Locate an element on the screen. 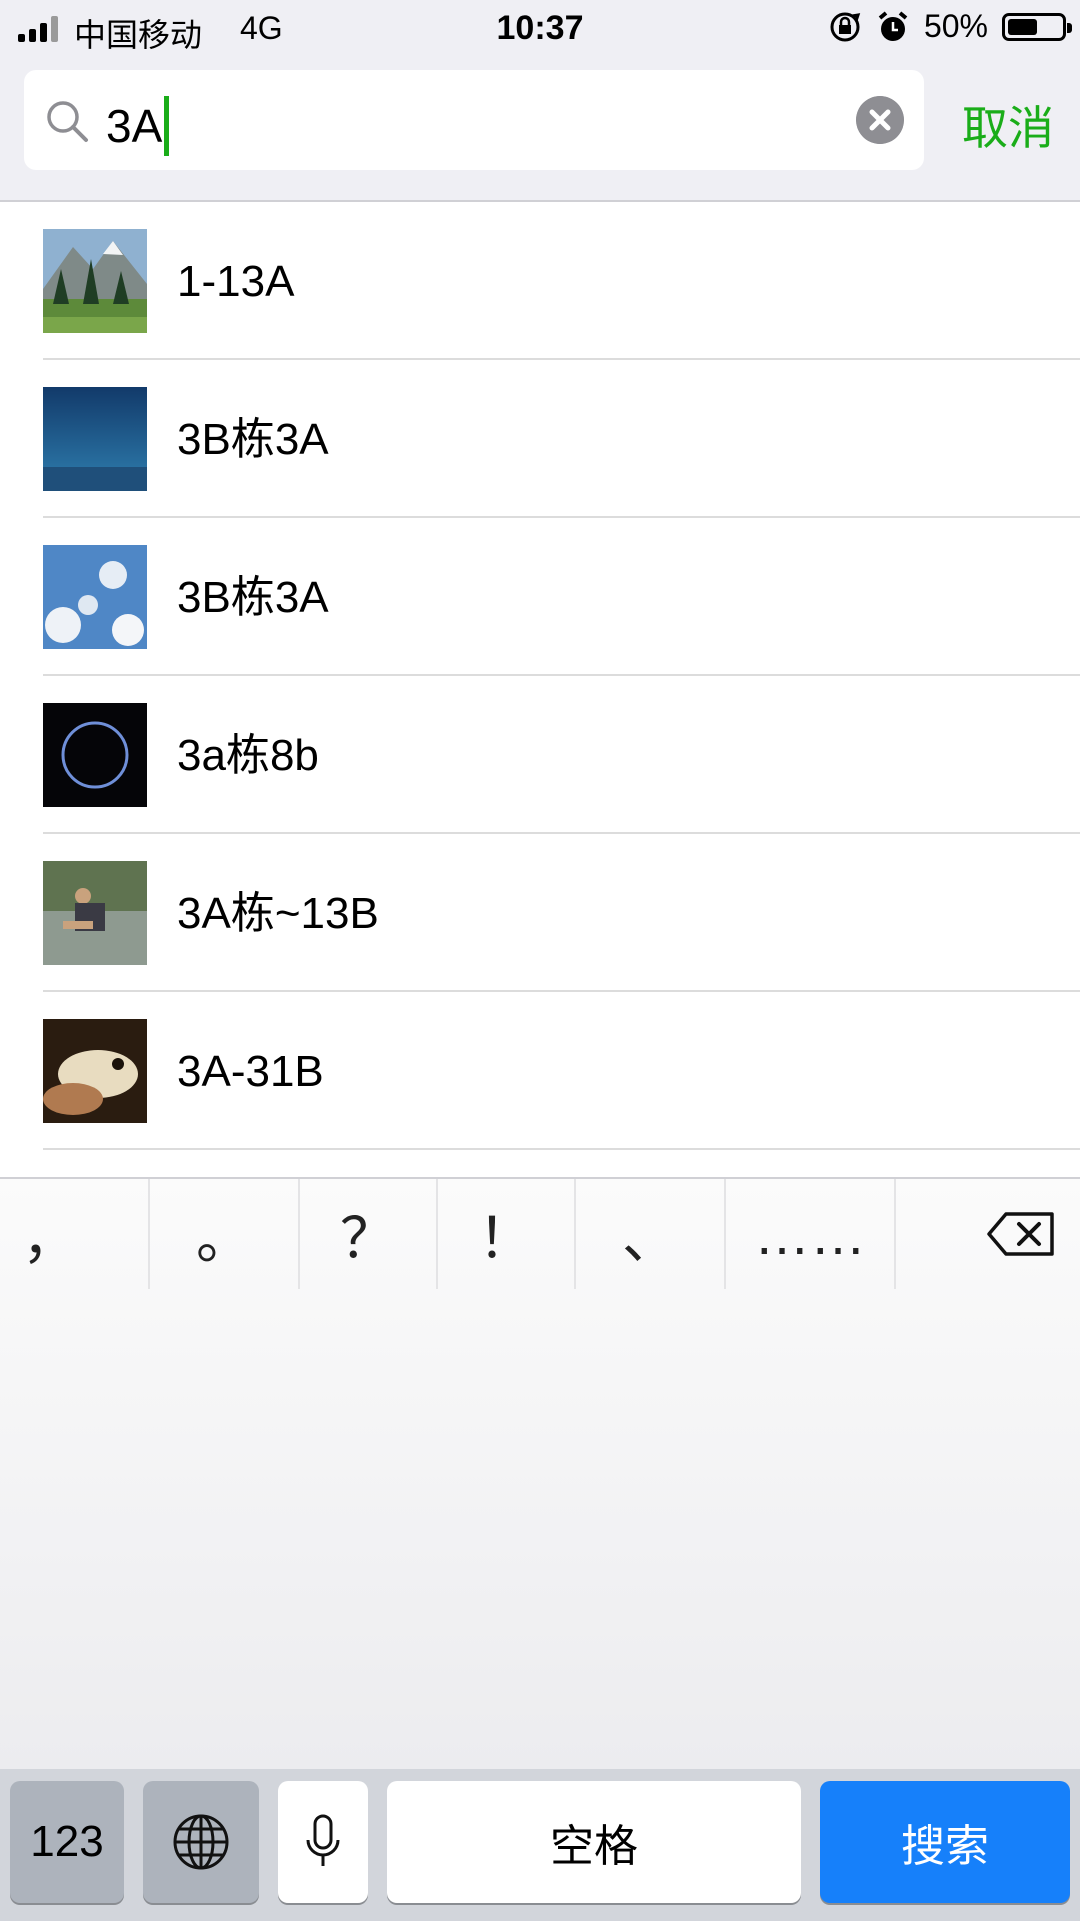 The height and width of the screenshot is (1921, 1080). globe-icon is located at coordinates (201, 1842).